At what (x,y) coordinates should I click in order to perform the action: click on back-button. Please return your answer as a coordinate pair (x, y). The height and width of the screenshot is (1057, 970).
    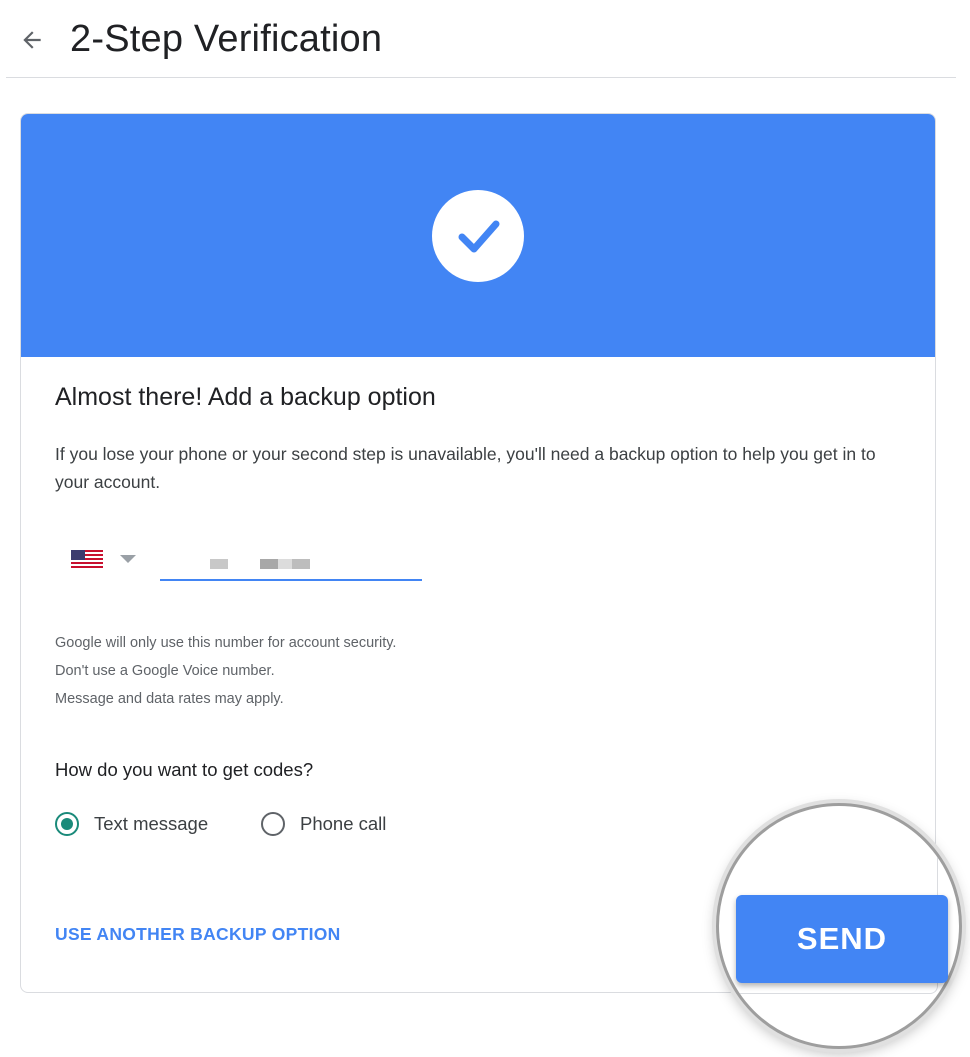
    Looking at the image, I should click on (32, 40).